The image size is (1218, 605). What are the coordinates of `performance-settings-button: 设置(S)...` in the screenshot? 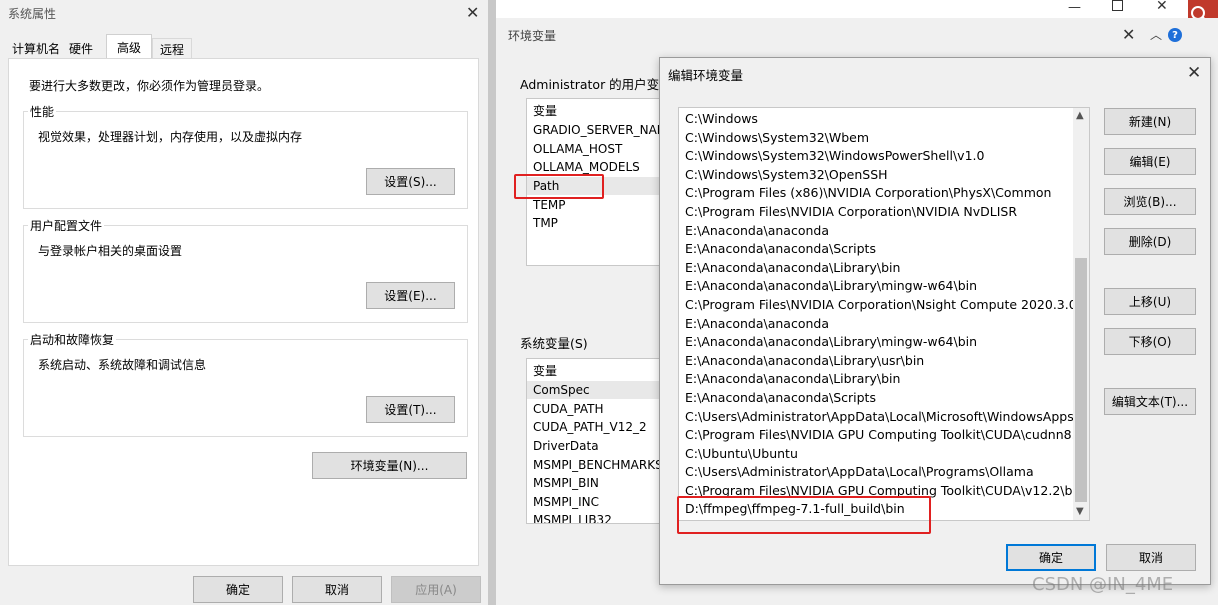 It's located at (410, 181).